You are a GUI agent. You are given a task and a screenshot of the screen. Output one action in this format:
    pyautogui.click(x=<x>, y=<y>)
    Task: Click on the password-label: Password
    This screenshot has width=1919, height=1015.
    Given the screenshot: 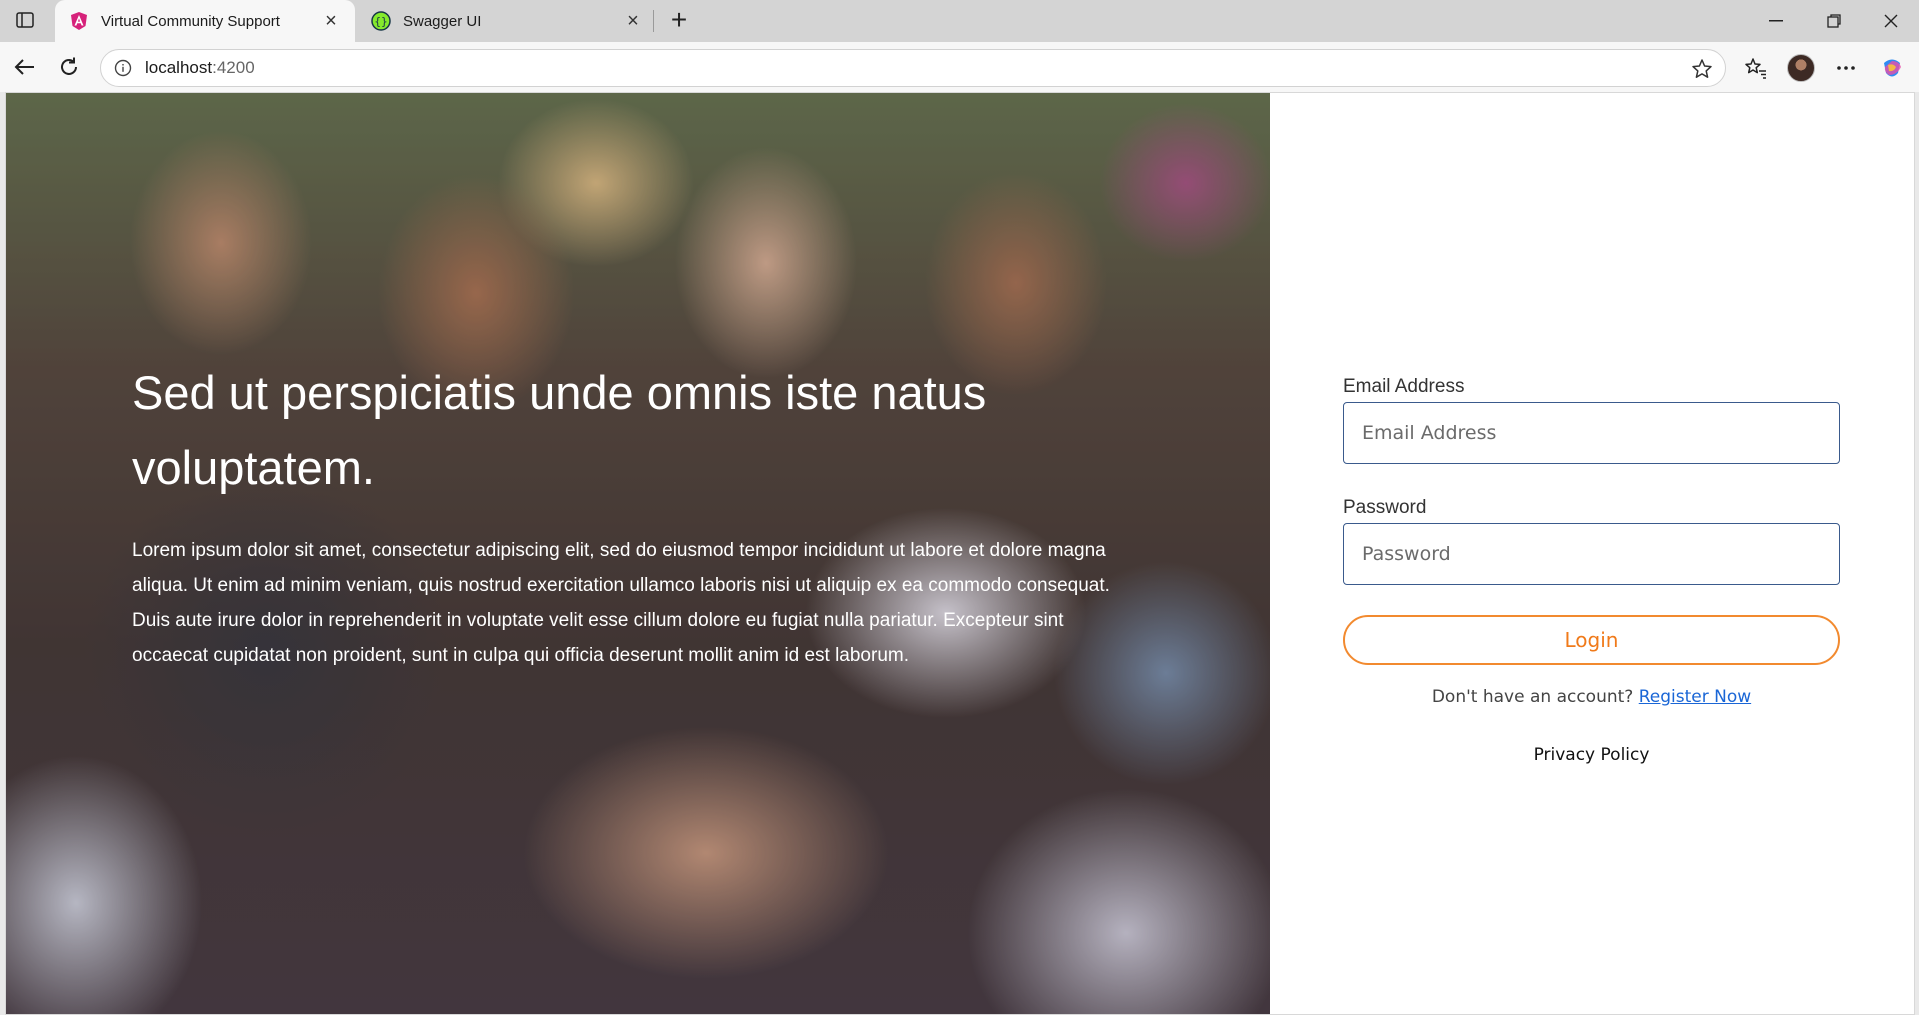 What is the action you would take?
    pyautogui.click(x=1385, y=507)
    